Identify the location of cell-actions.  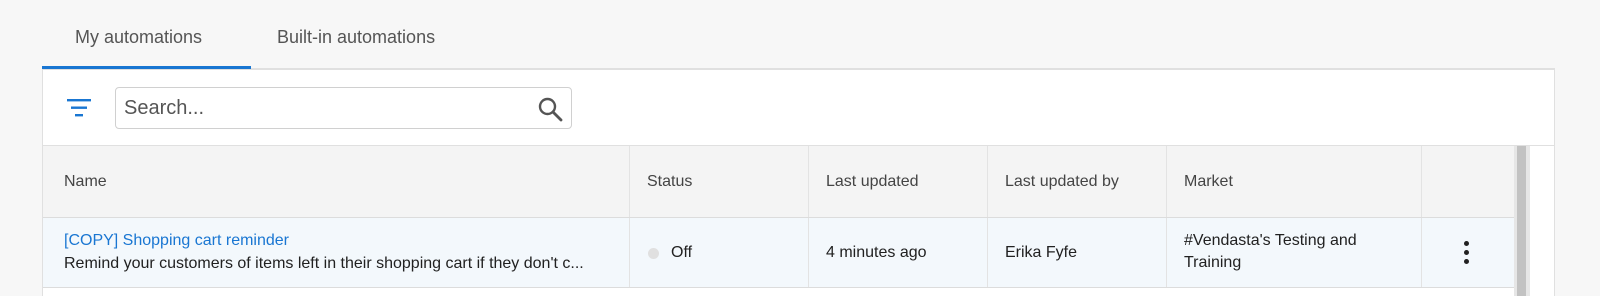
(1468, 252).